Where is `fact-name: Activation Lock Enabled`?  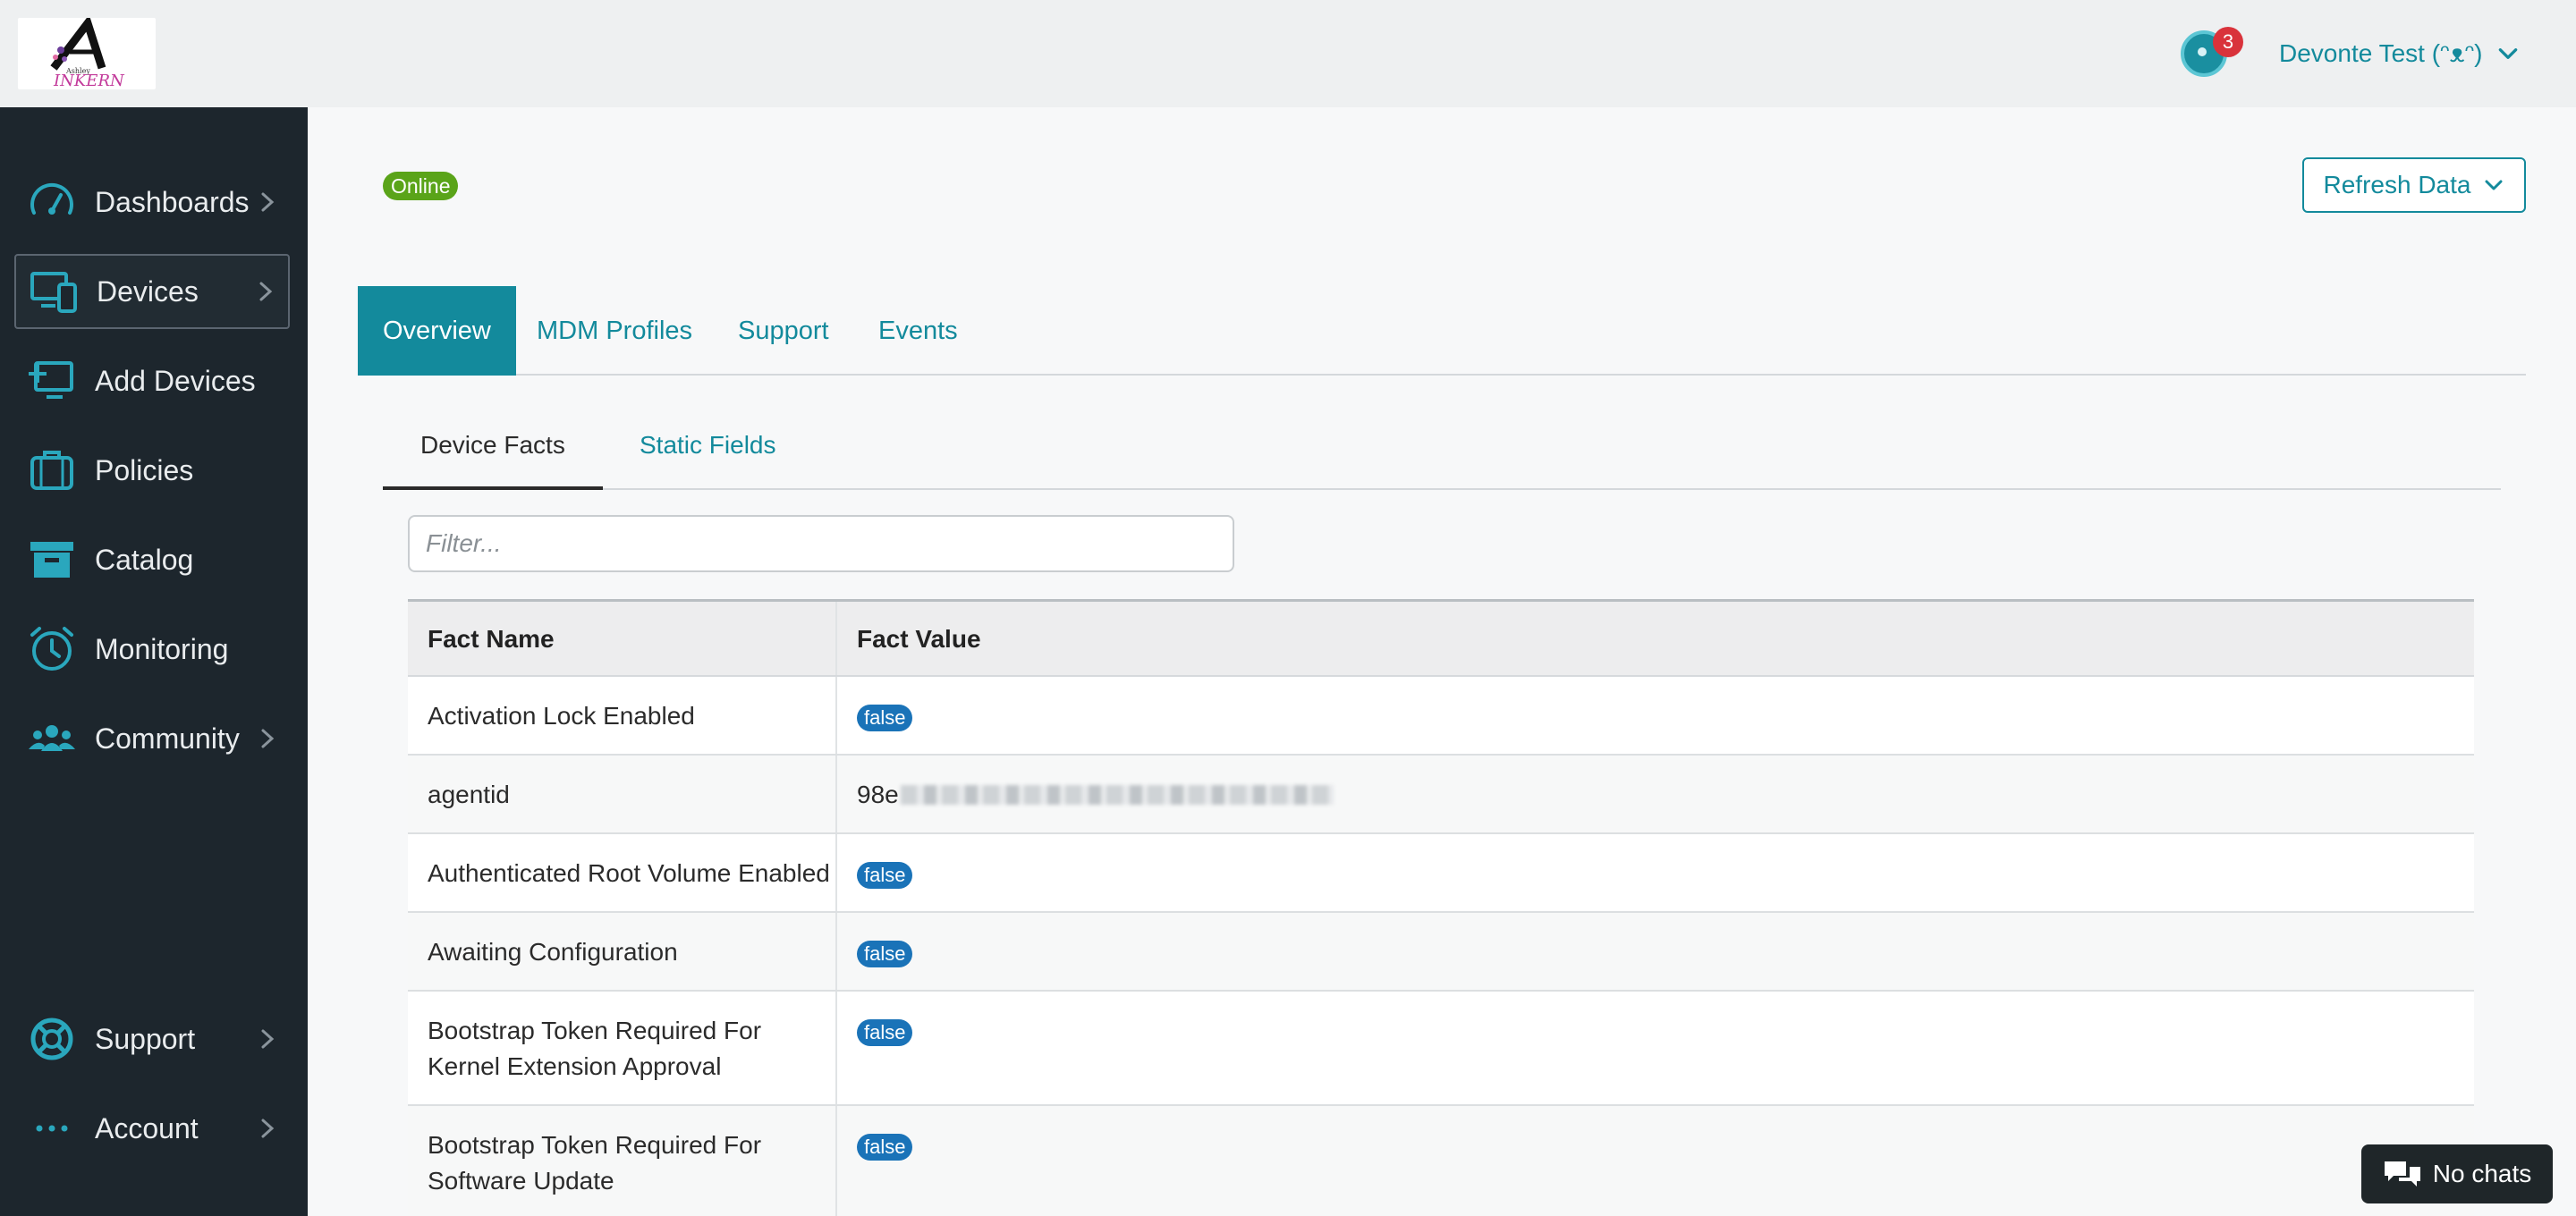
fact-name: Activation Lock Enabled is located at coordinates (622, 716).